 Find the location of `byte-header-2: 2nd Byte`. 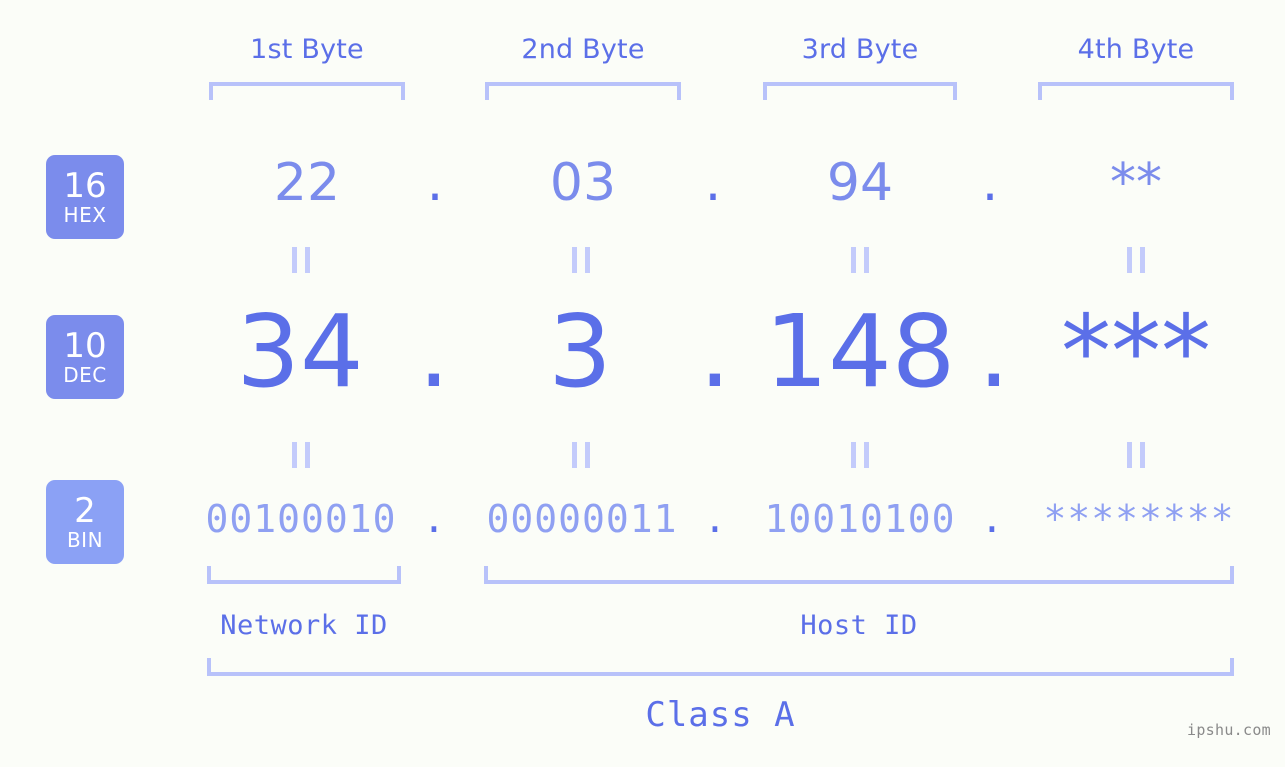

byte-header-2: 2nd Byte is located at coordinates (583, 50).